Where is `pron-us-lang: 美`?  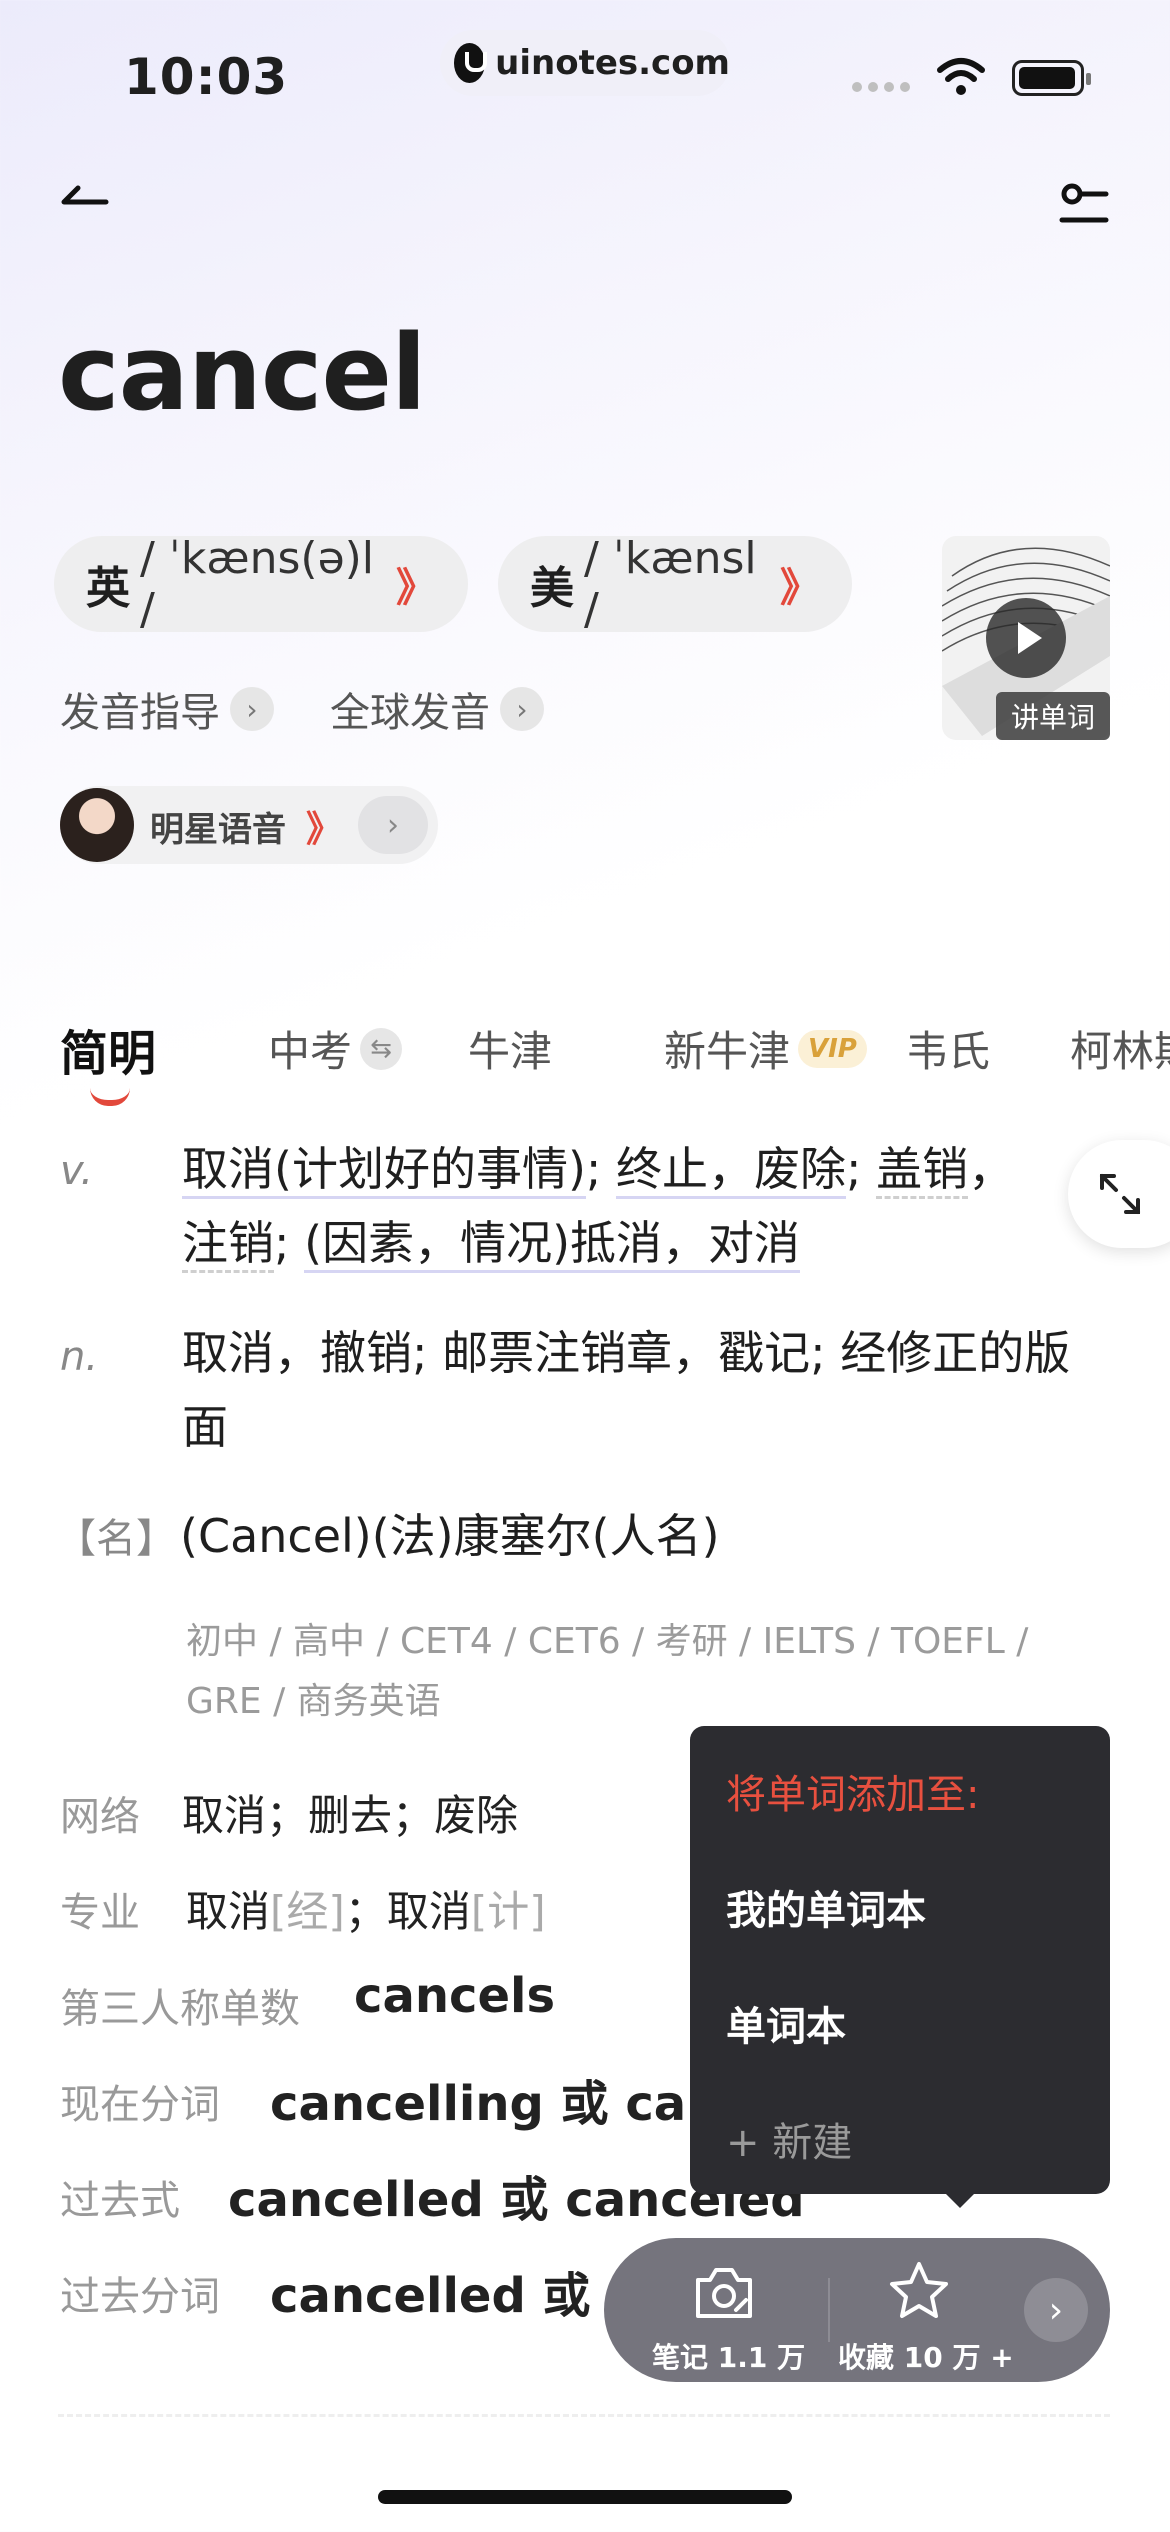 pron-us-lang: 美 is located at coordinates (552, 588).